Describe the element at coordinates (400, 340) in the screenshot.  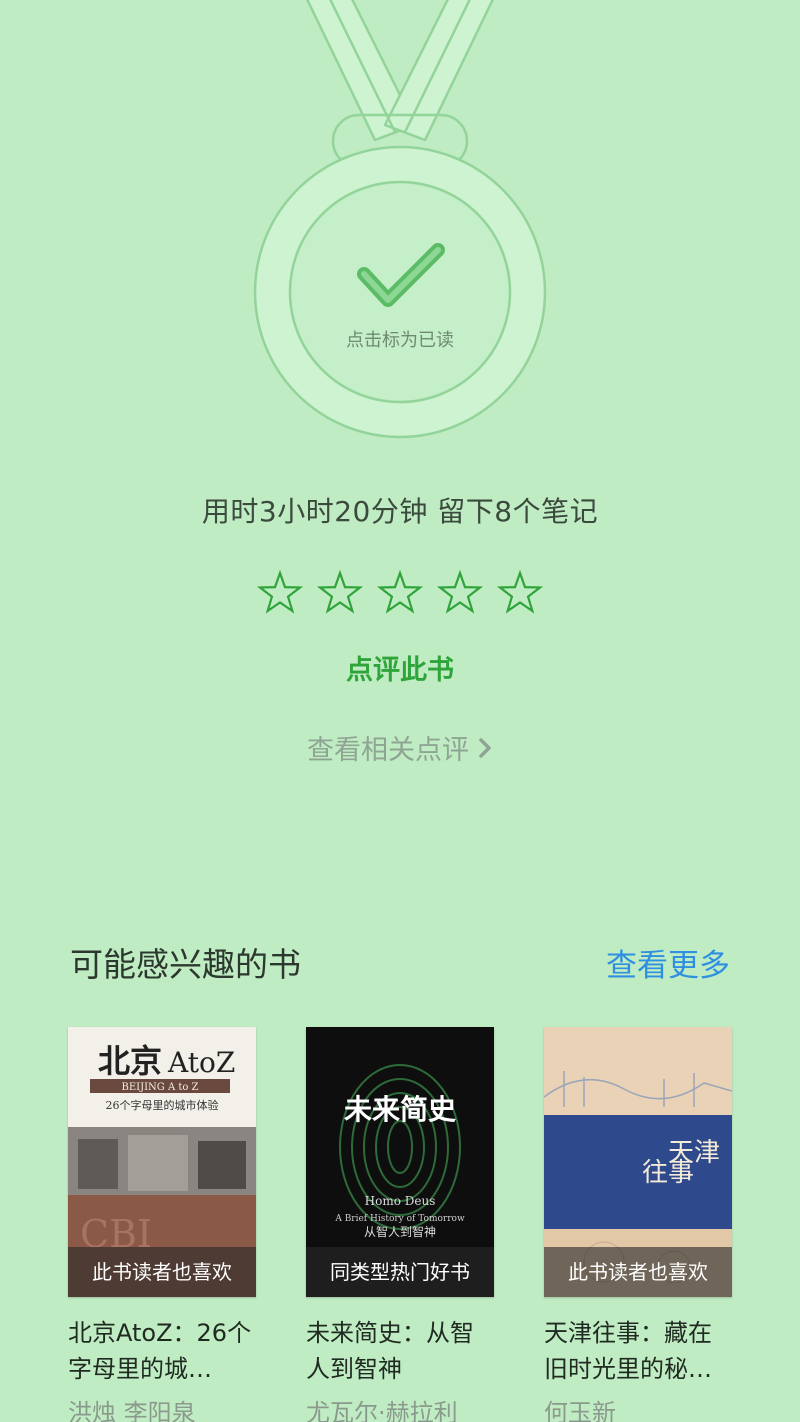
I see `mark-as-read-label: 点击标为已读` at that location.